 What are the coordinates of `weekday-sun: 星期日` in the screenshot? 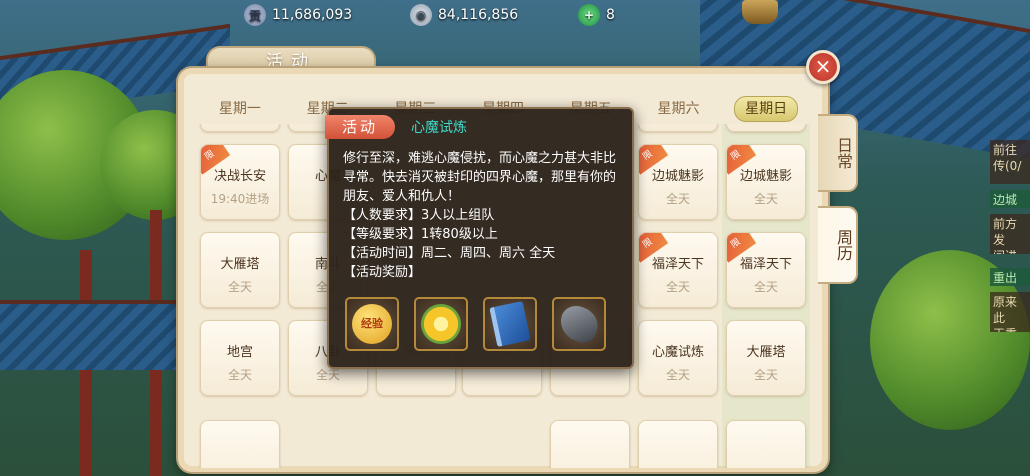 It's located at (766, 109).